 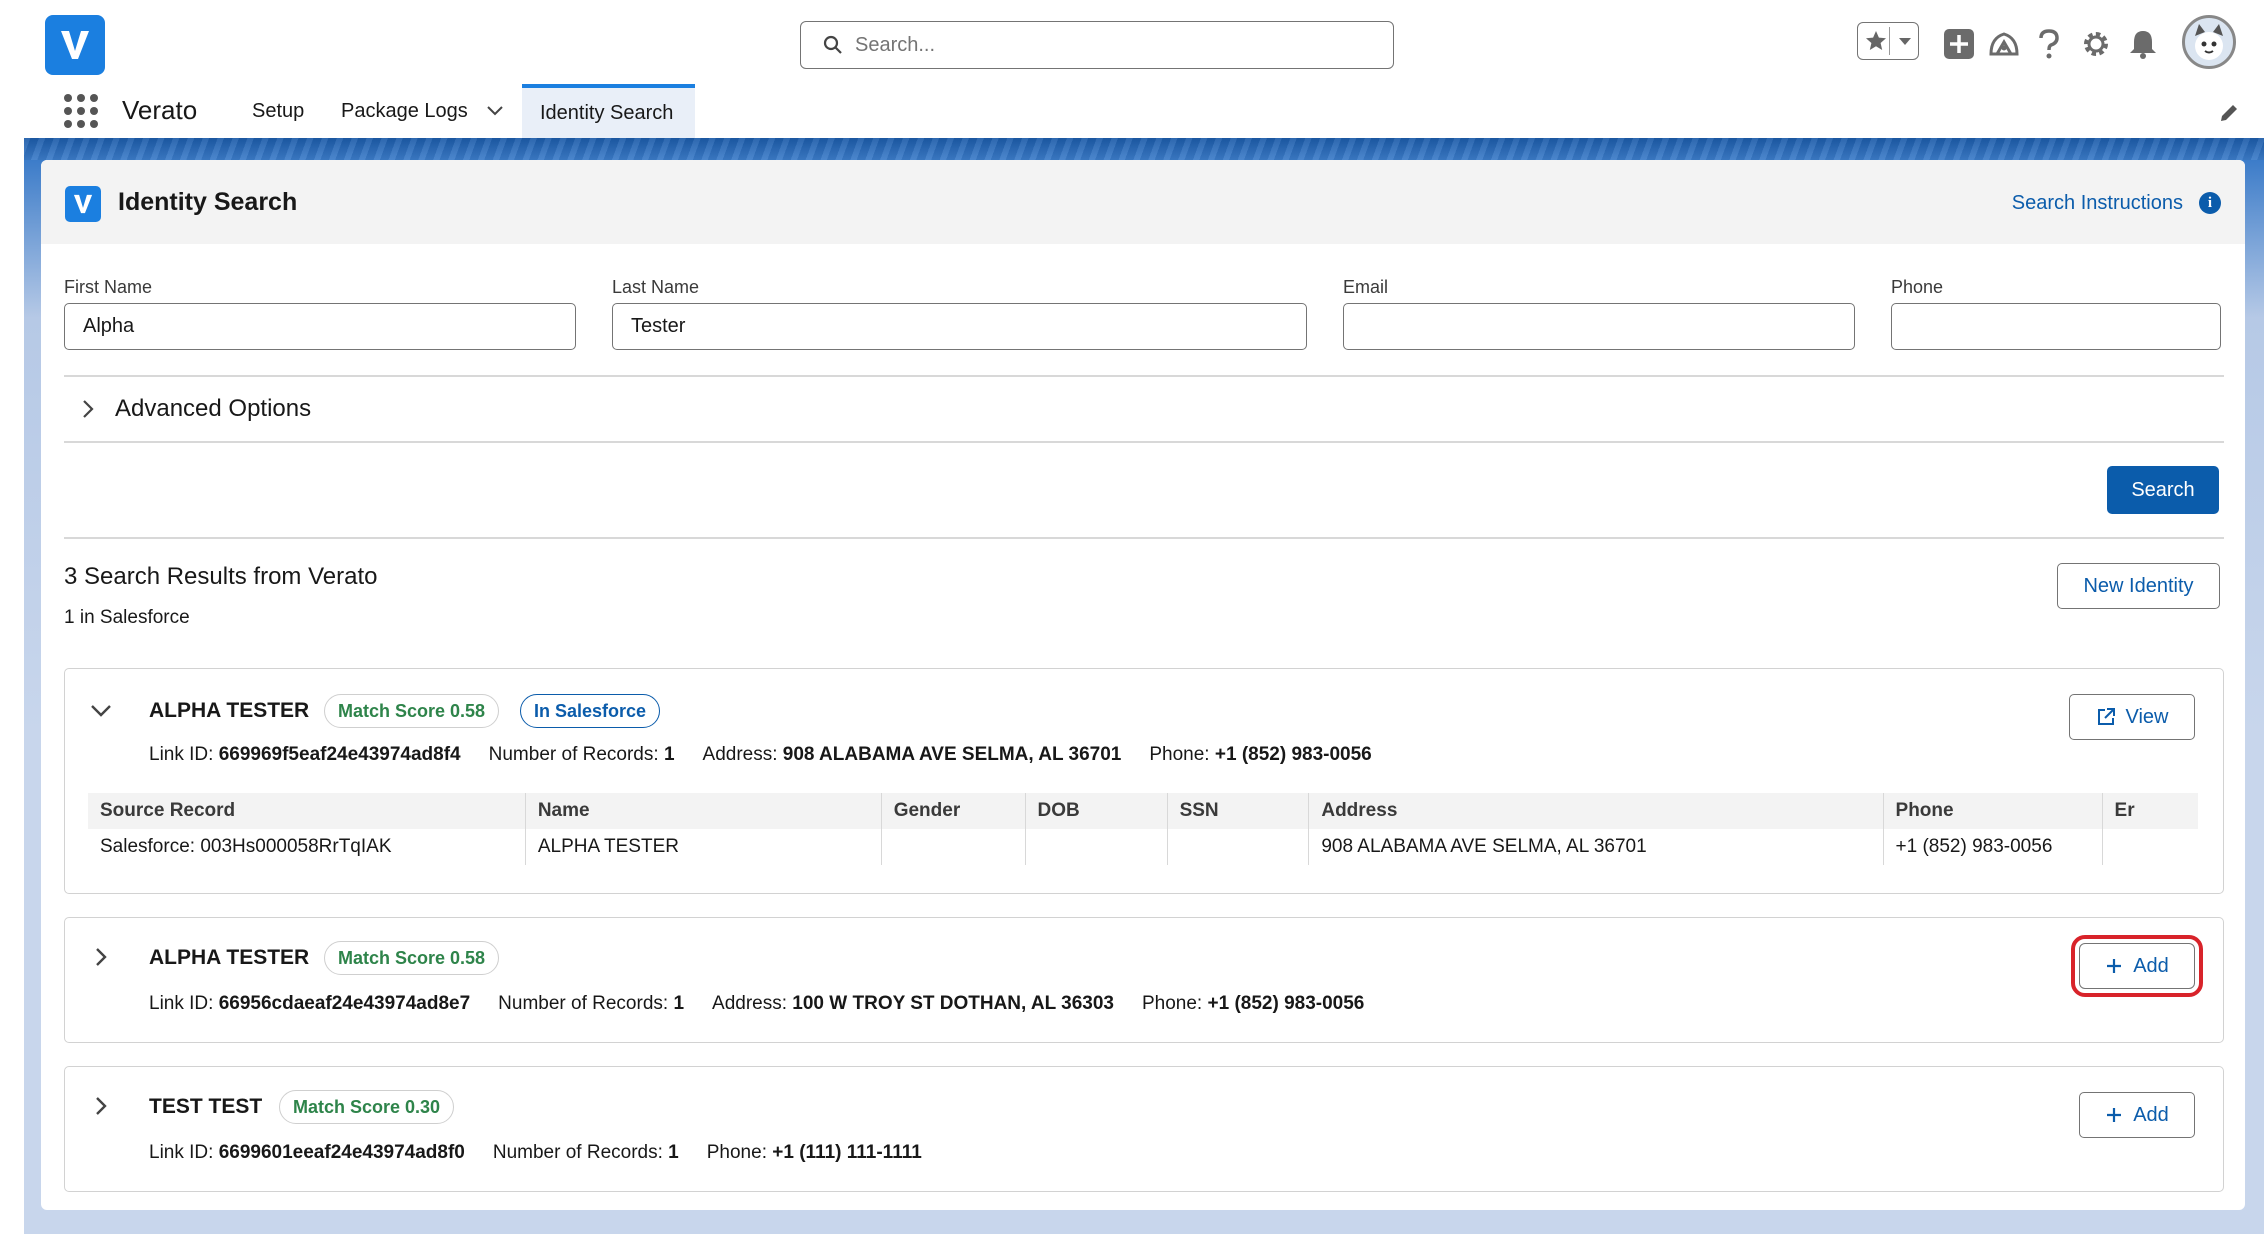 What do you see at coordinates (2004, 44) in the screenshot?
I see `trailhead-icon` at bounding box center [2004, 44].